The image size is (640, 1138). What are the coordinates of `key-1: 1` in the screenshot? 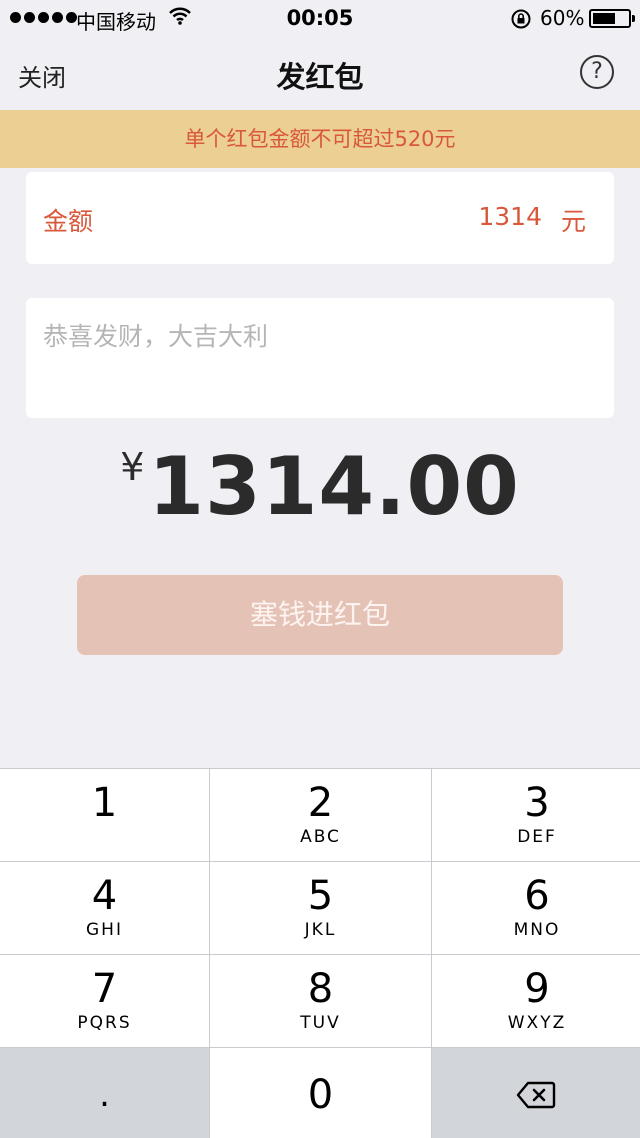 It's located at (104, 815).